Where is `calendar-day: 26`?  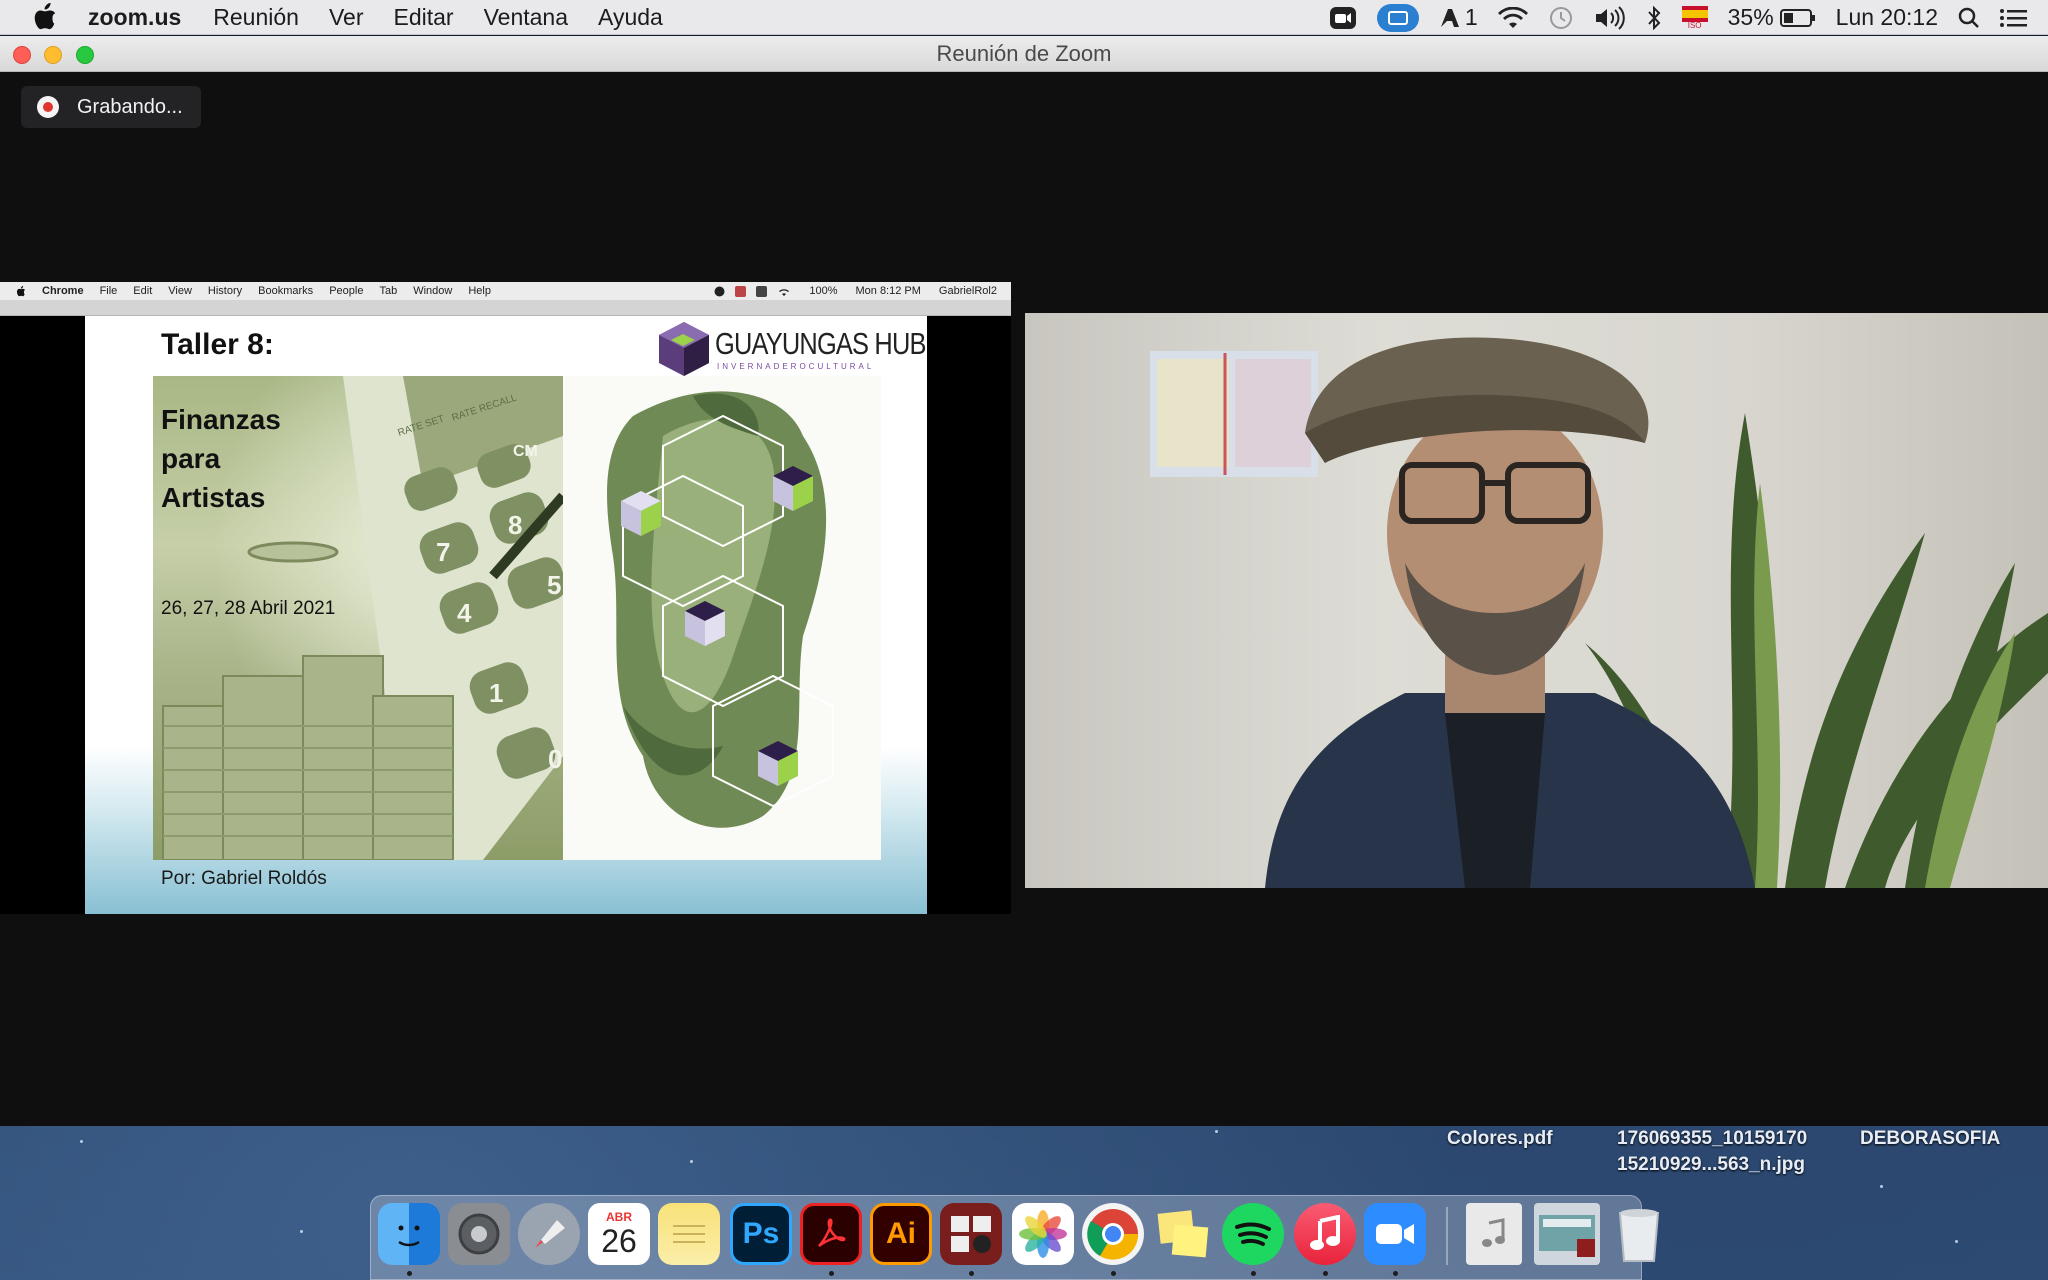 calendar-day: 26 is located at coordinates (619, 1241).